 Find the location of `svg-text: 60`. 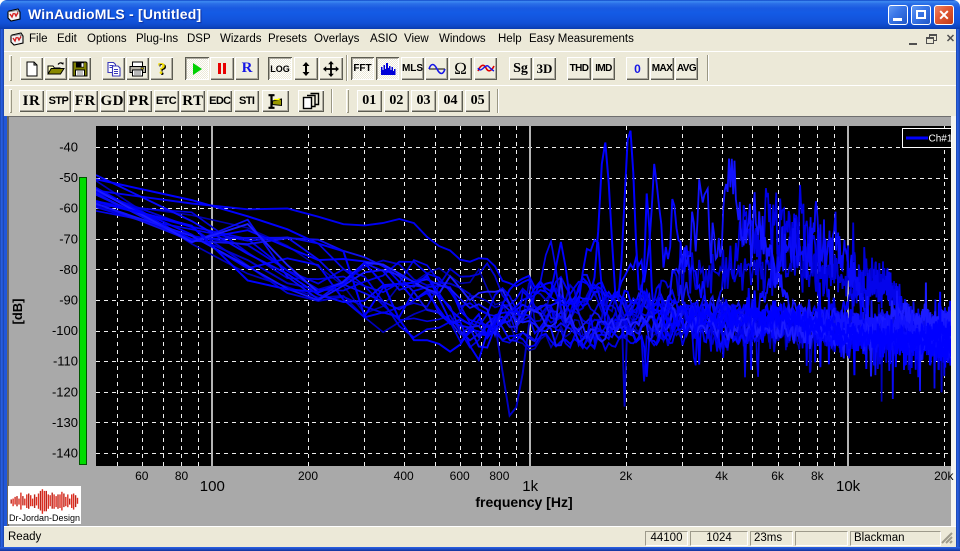

svg-text: 60 is located at coordinates (142, 476).